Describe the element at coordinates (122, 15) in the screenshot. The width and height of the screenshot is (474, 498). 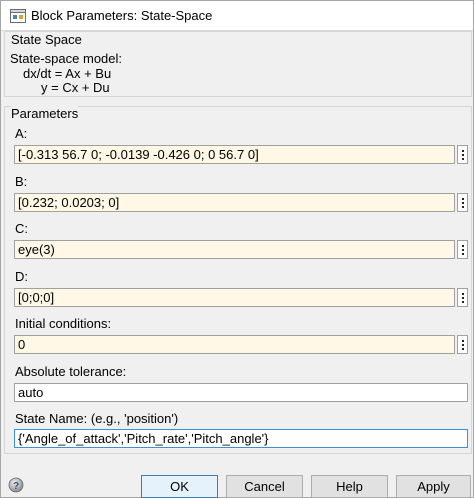
I see `window-title: Block Parameters: State-Space` at that location.